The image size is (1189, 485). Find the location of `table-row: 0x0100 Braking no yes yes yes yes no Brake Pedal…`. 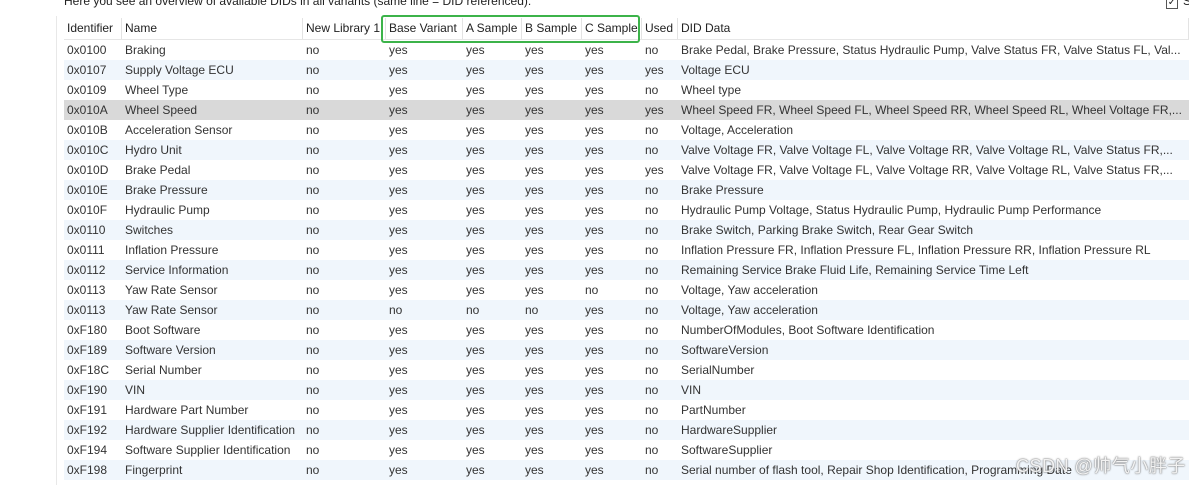

table-row: 0x0100 Braking no yes yes yes yes no Brake Pedal… is located at coordinates (626, 50).